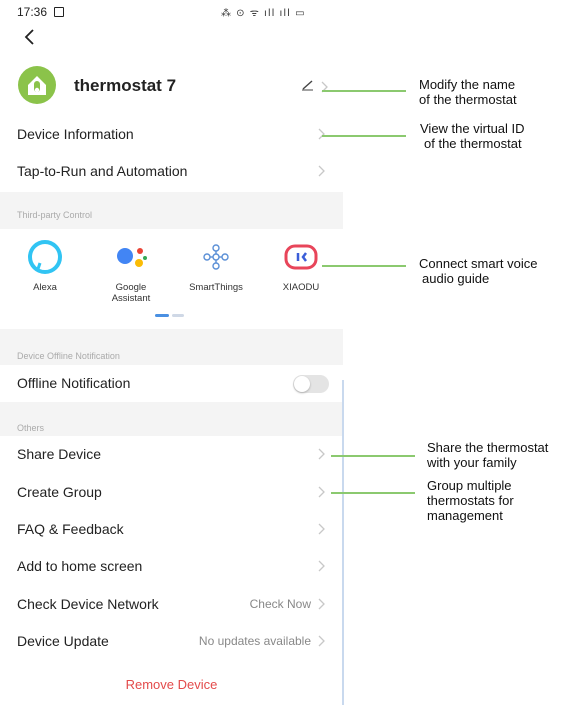 This screenshot has width=569, height=705. Describe the element at coordinates (171, 492) in the screenshot. I see `row-create-group: Create Group` at that location.